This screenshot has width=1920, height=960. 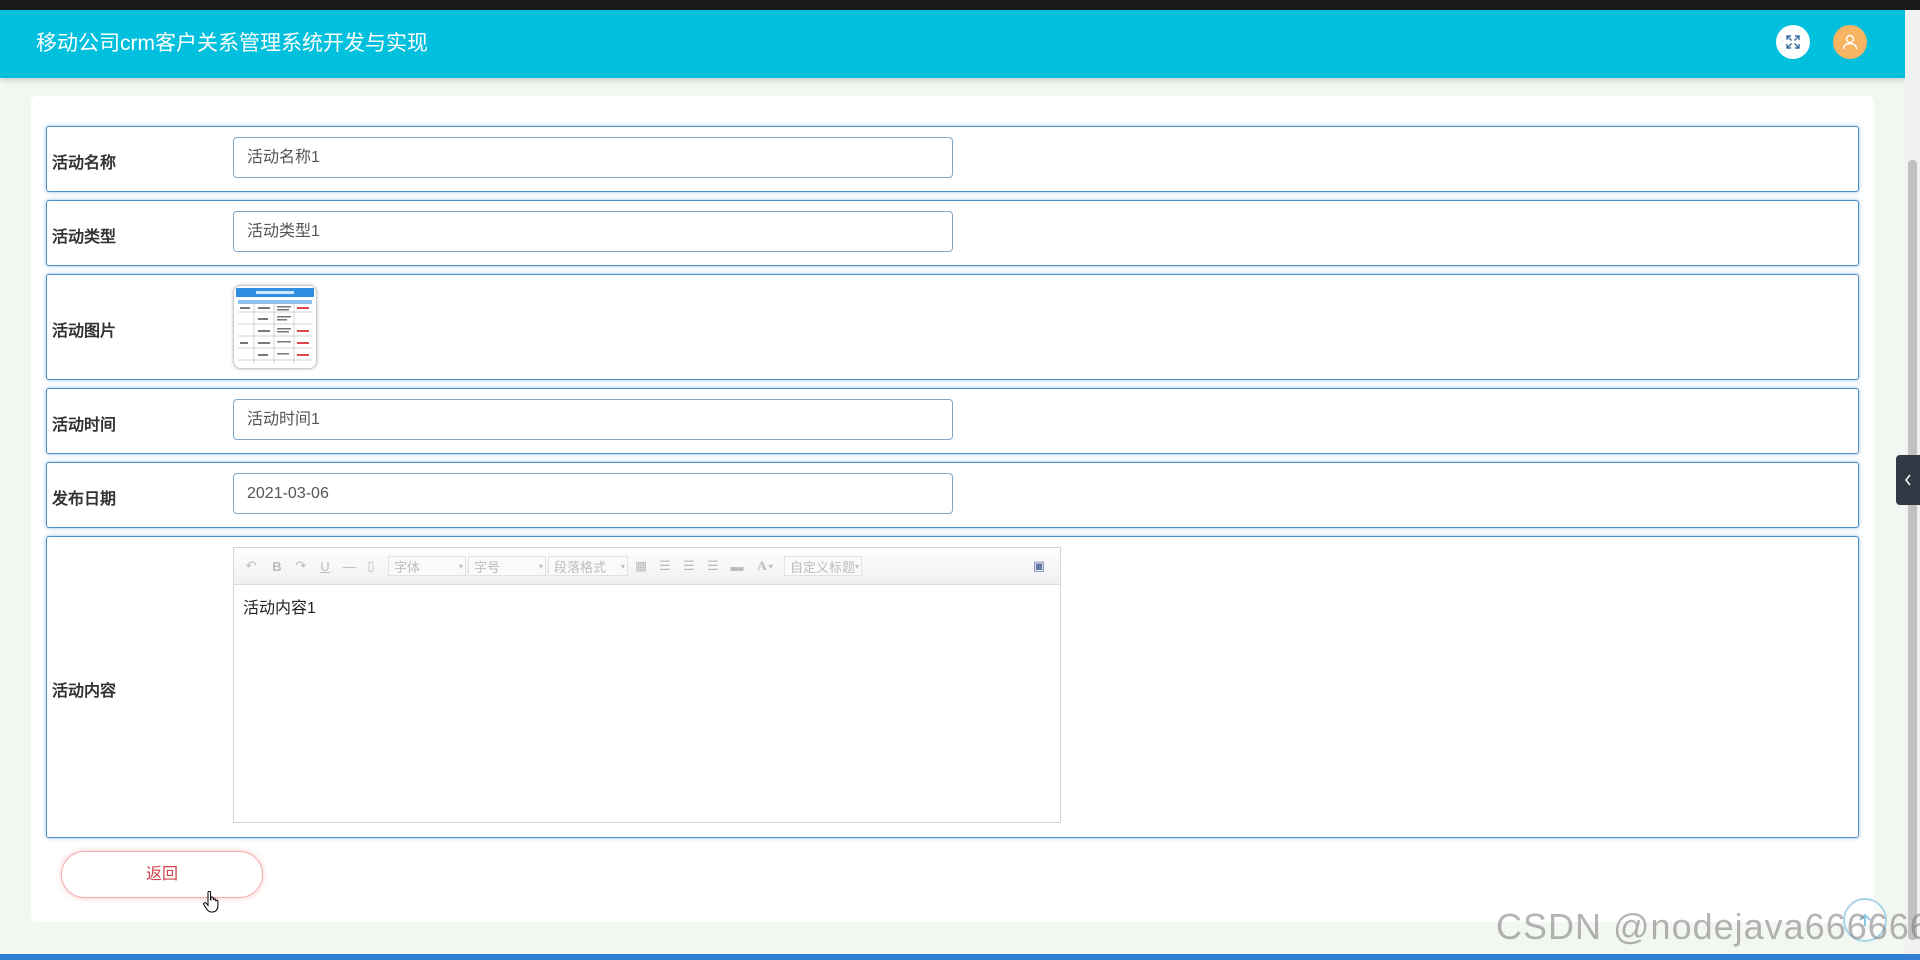 I want to click on table-icon: ▦, so click(x=641, y=566).